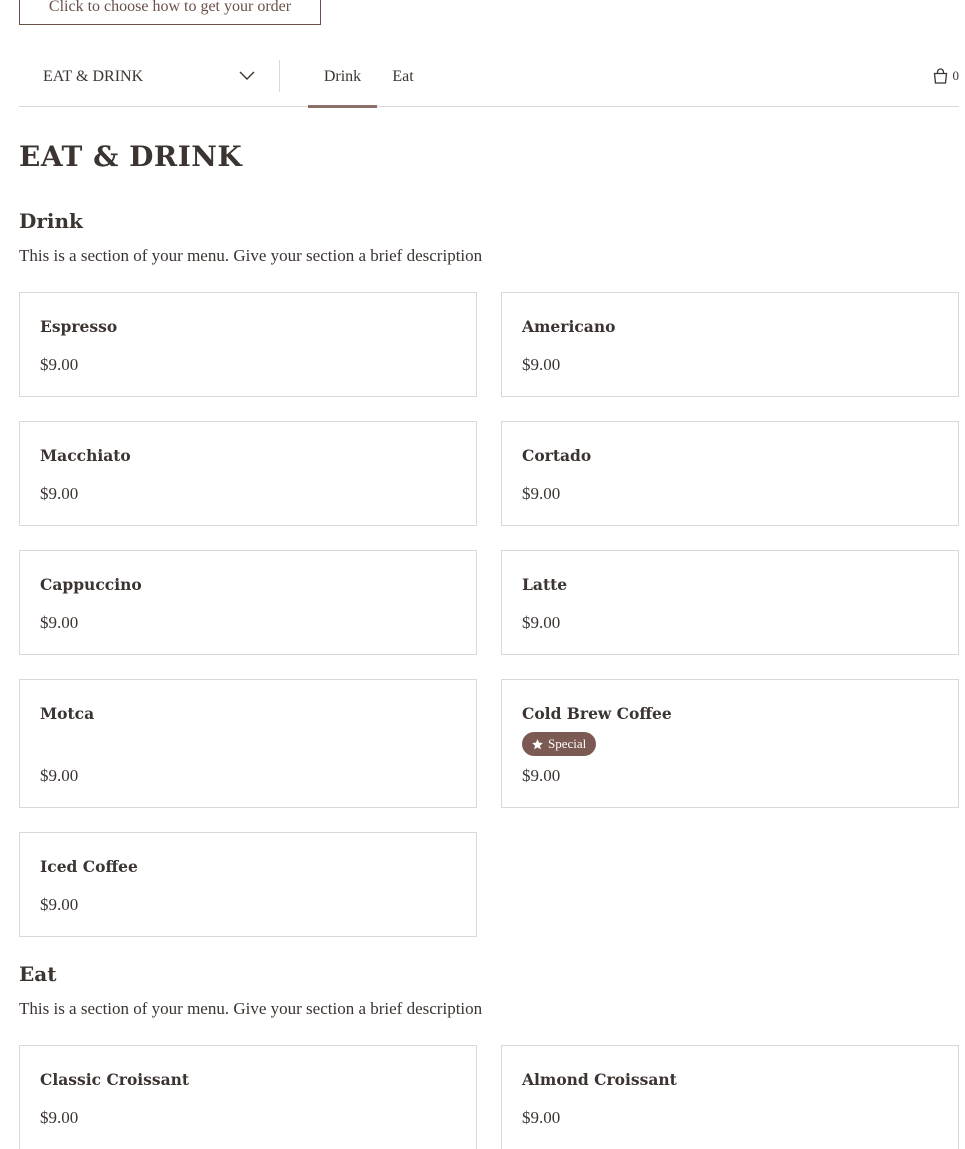 This screenshot has height=1149, width=965. Describe the element at coordinates (248, 473) in the screenshot. I see `menu-item-card: Macchiato $9.00` at that location.